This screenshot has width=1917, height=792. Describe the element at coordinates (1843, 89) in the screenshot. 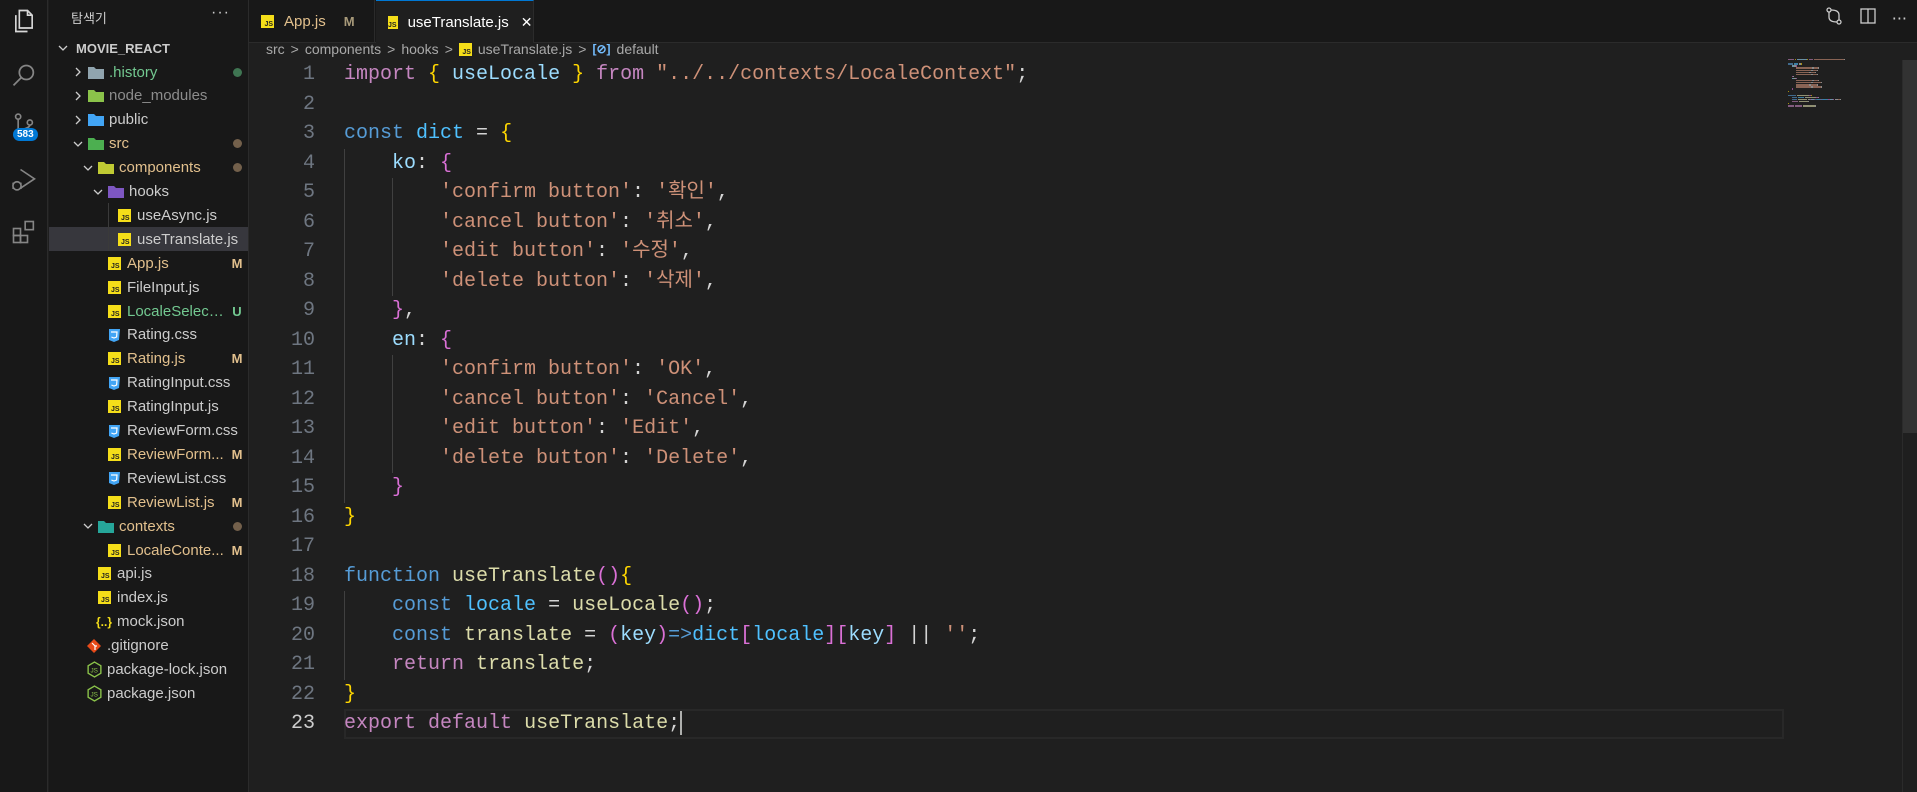

I see `minimap` at that location.